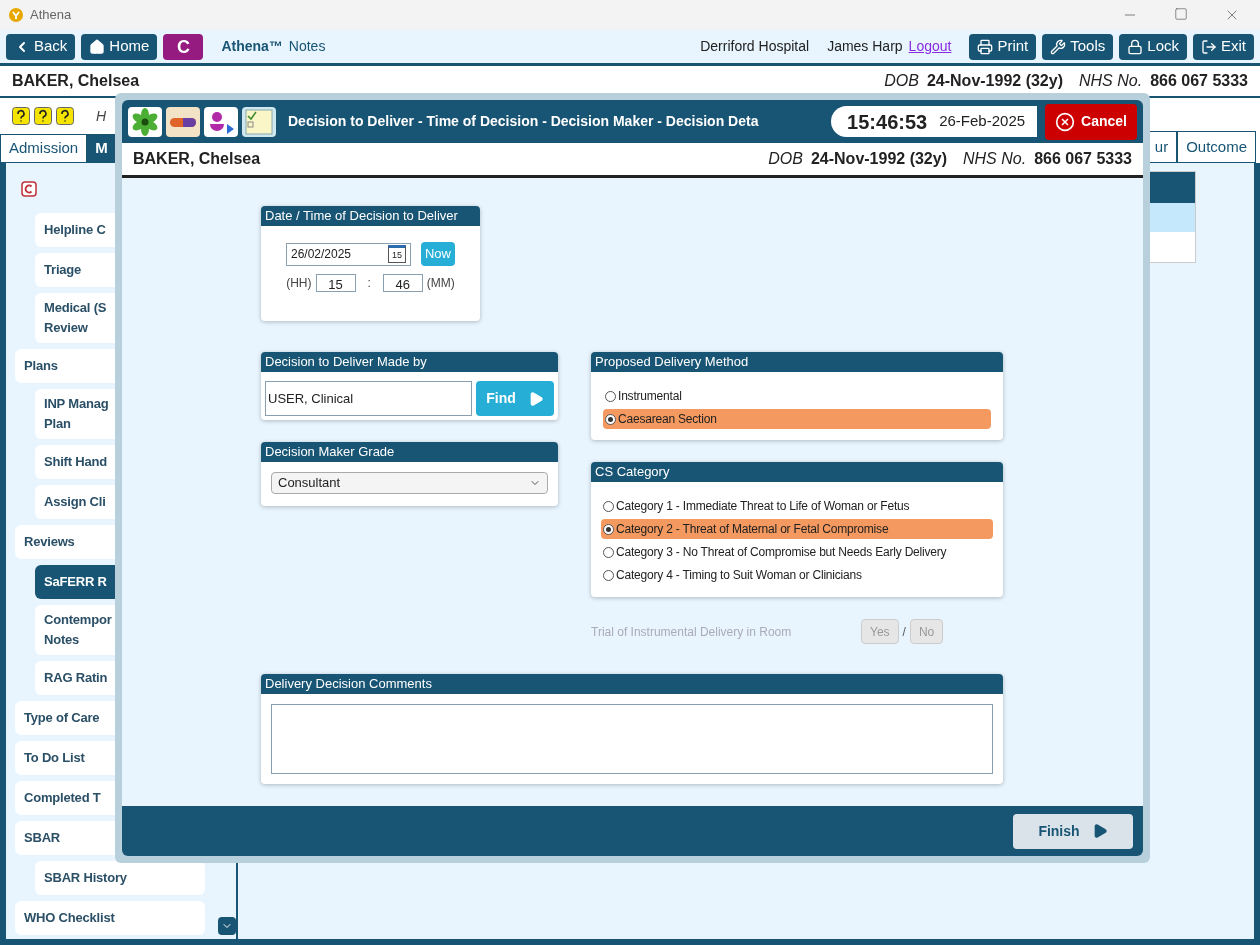 The image size is (1260, 945). What do you see at coordinates (299, 283) in the screenshot?
I see `hours-label: (HH)` at bounding box center [299, 283].